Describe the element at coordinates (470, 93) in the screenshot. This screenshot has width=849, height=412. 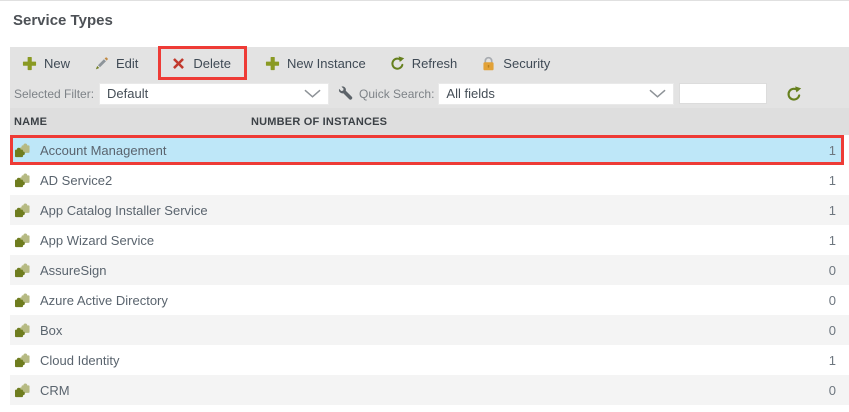
I see `quick-search-scope-value: All fields` at that location.